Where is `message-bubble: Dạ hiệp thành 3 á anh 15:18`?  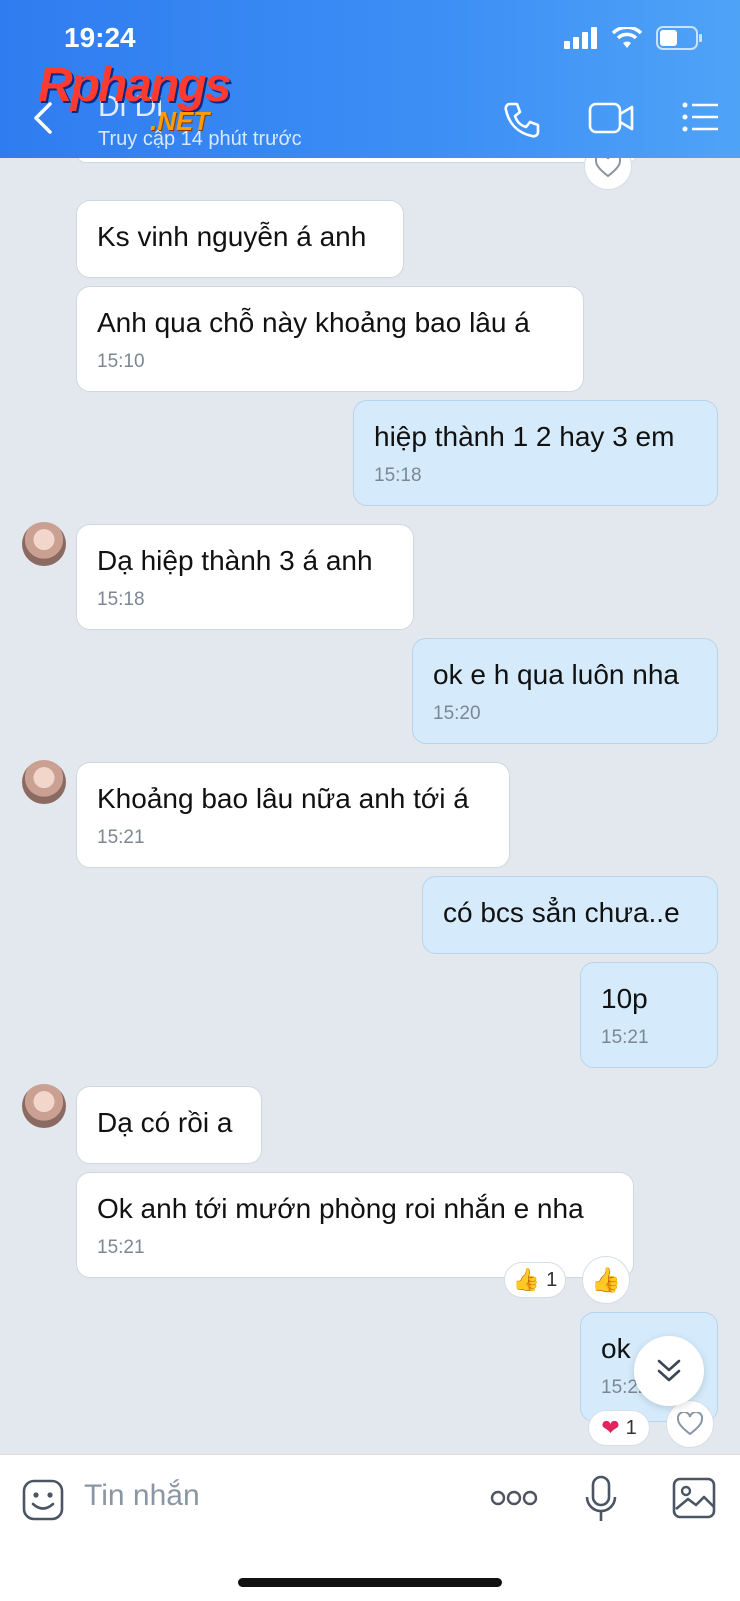
message-bubble: Dạ hiệp thành 3 á anh 15:18 is located at coordinates (245, 577).